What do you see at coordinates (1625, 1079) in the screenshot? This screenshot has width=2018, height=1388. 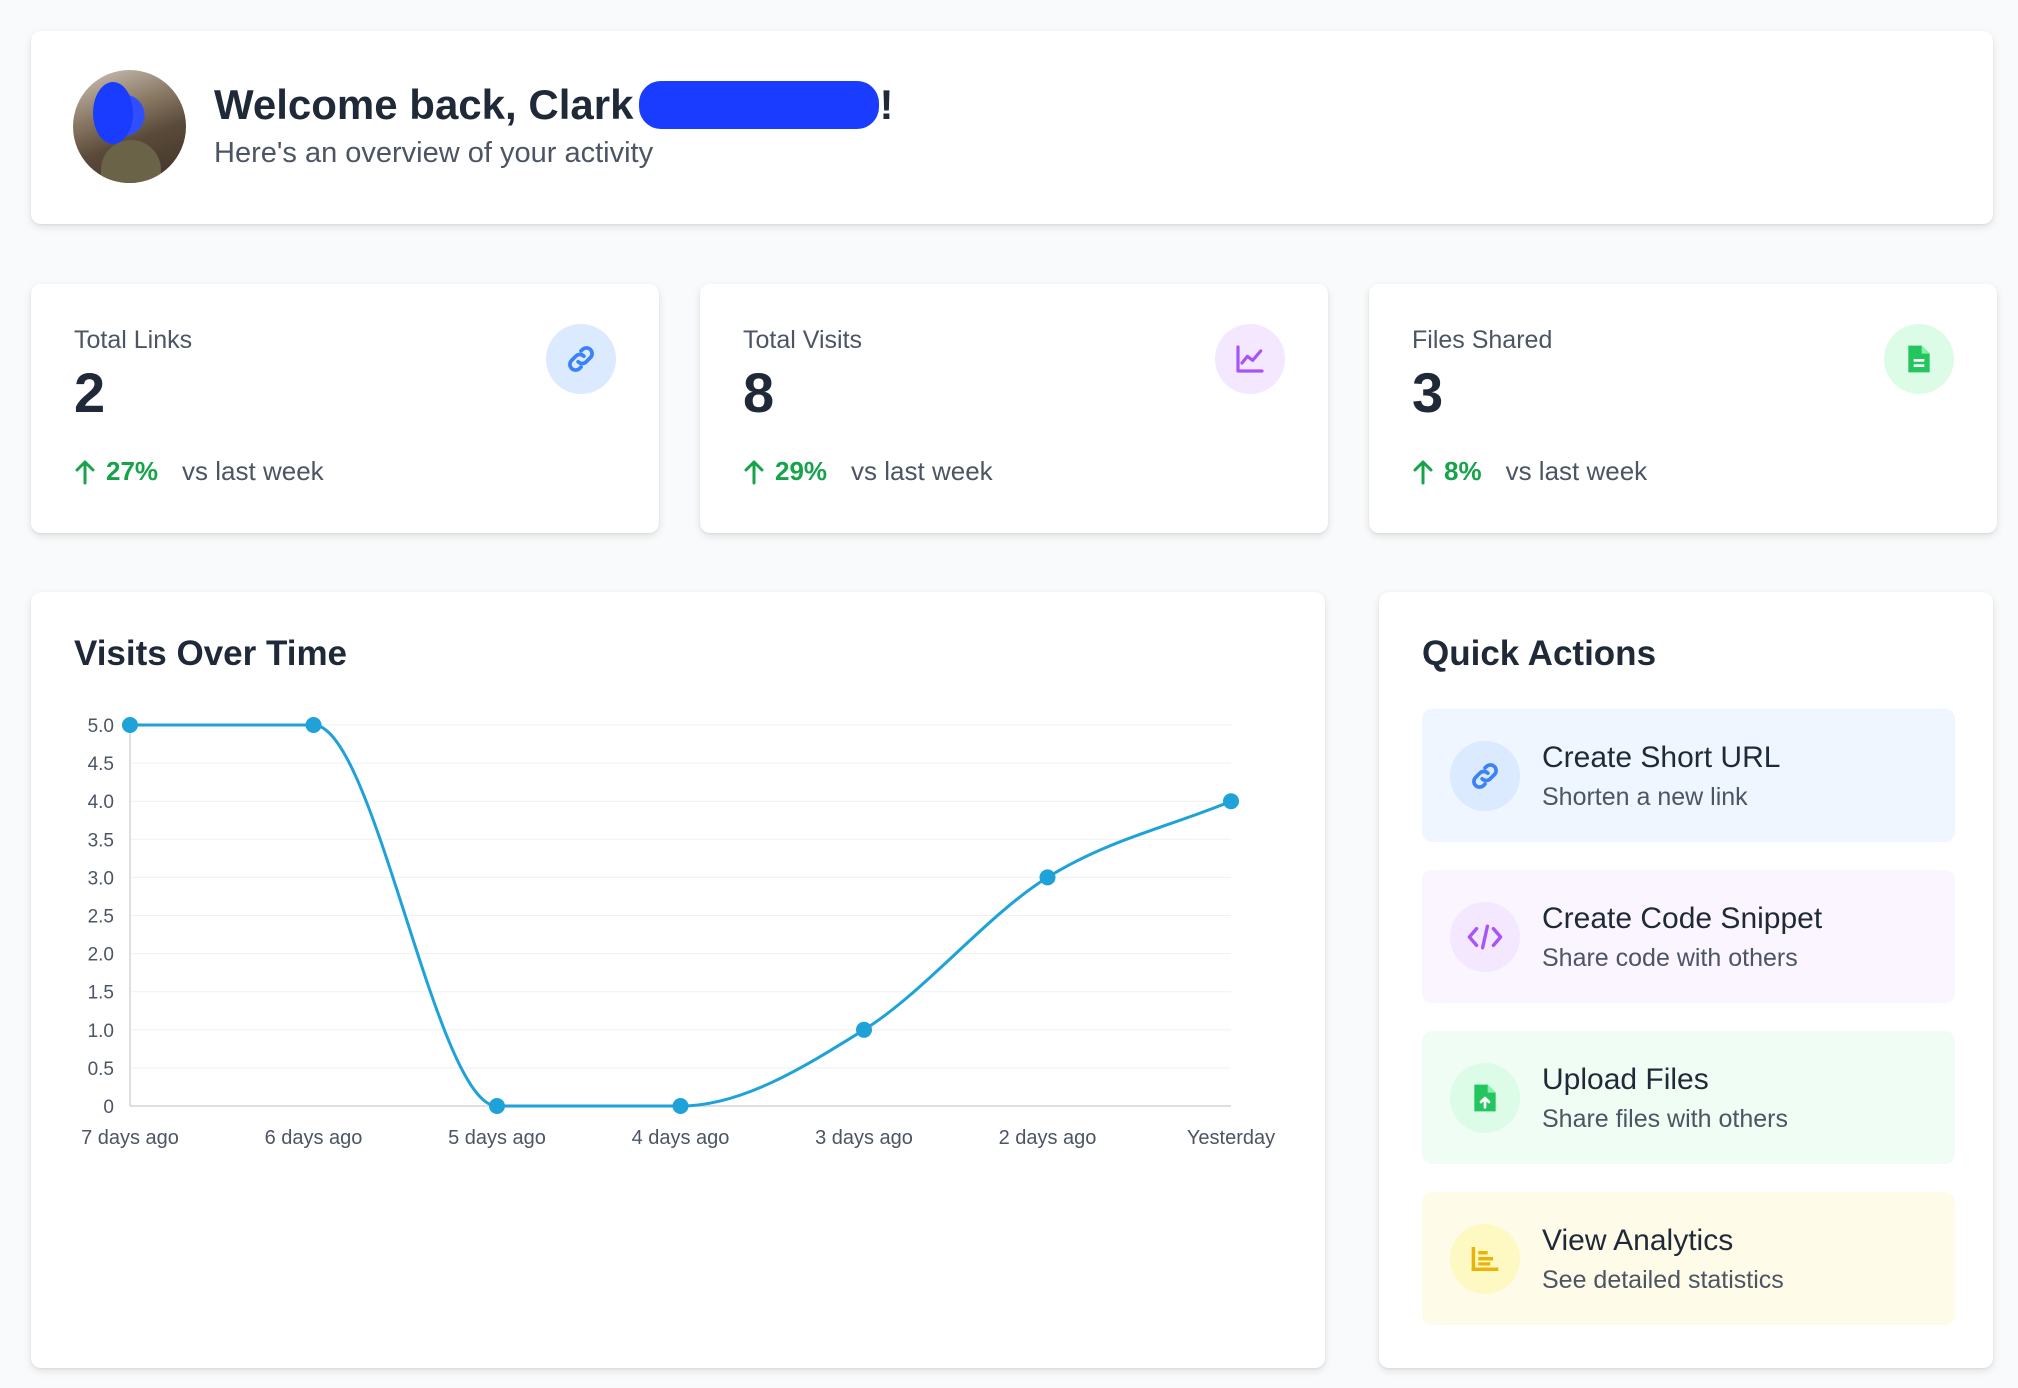 I see `action-title: Upload Files` at bounding box center [1625, 1079].